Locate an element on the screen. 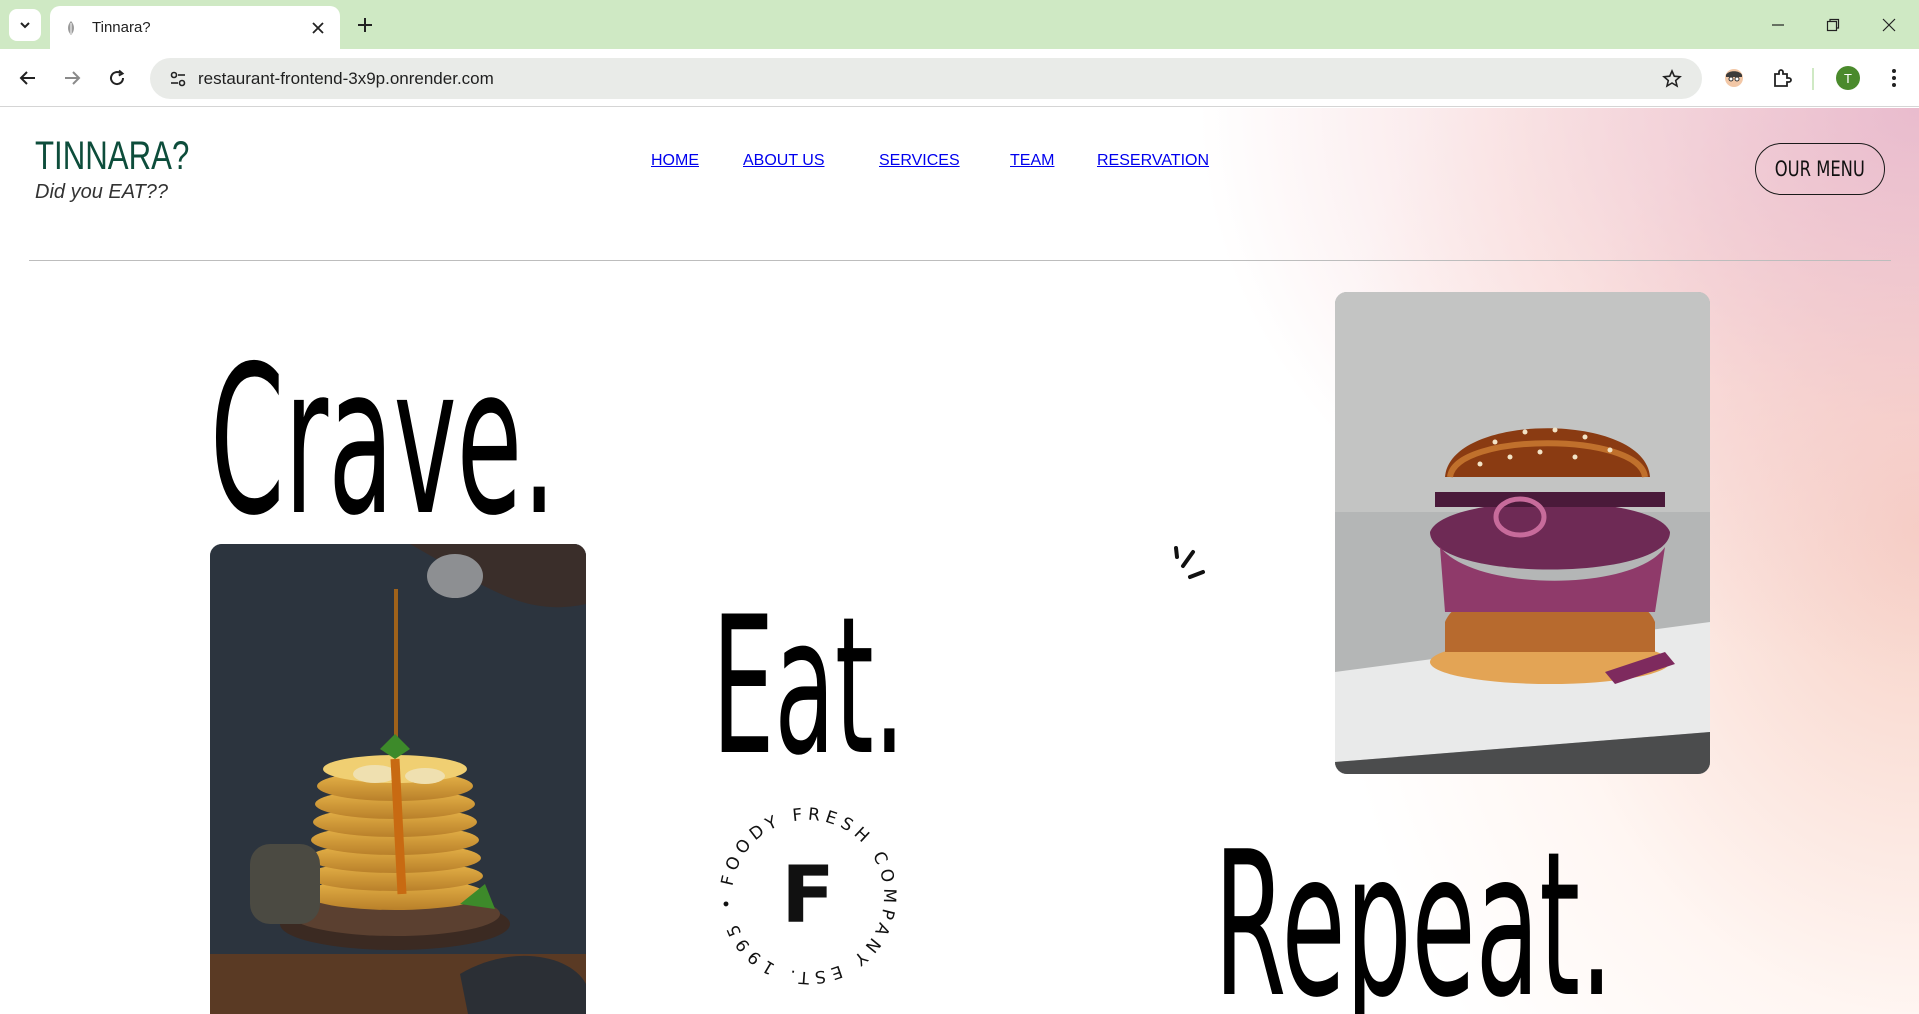  nav-team: TEAM is located at coordinates (1032, 161).